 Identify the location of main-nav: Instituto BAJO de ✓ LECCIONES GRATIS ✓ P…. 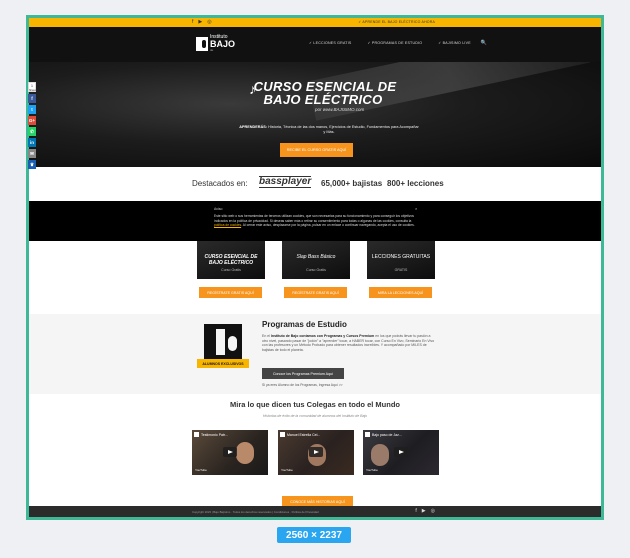
(315, 44).